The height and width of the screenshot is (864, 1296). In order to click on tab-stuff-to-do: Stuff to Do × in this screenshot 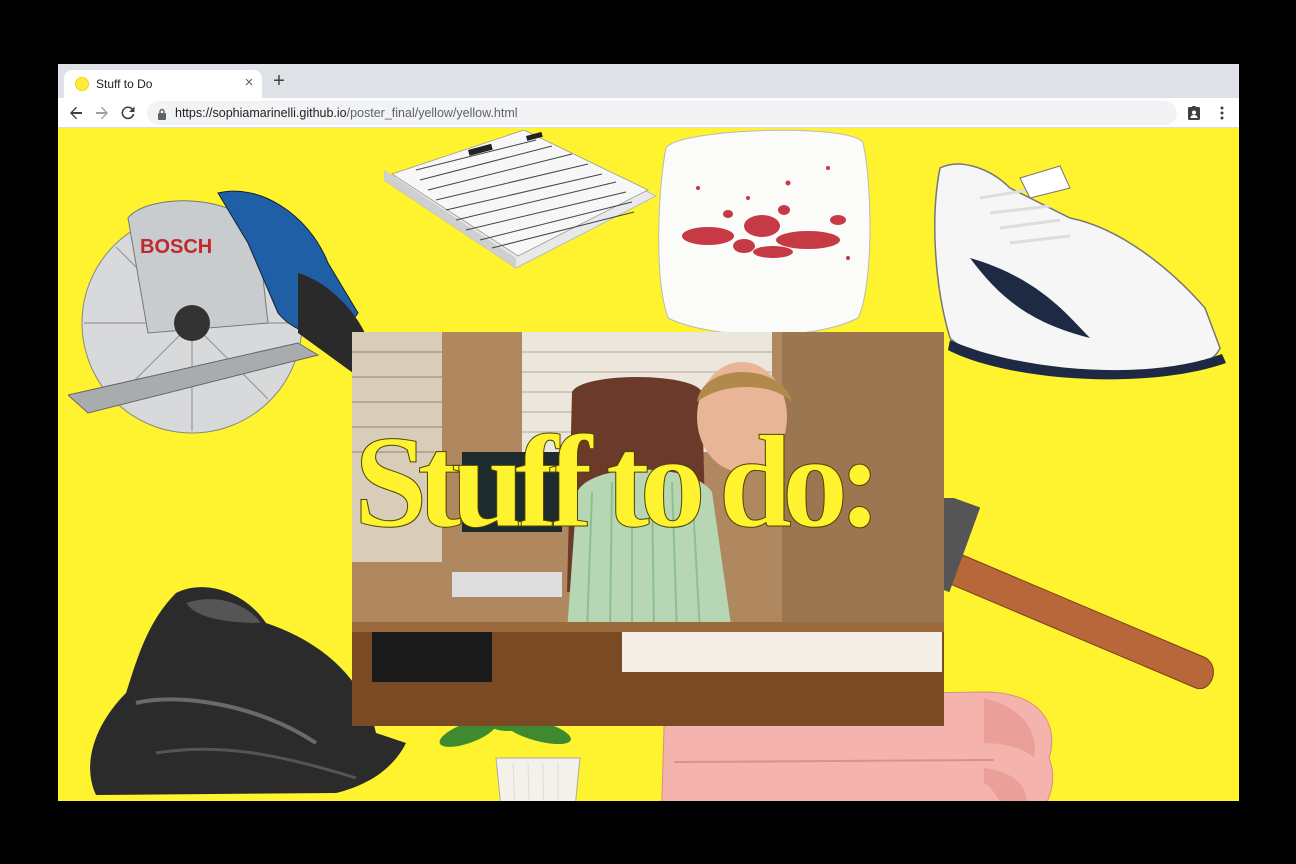, I will do `click(163, 84)`.